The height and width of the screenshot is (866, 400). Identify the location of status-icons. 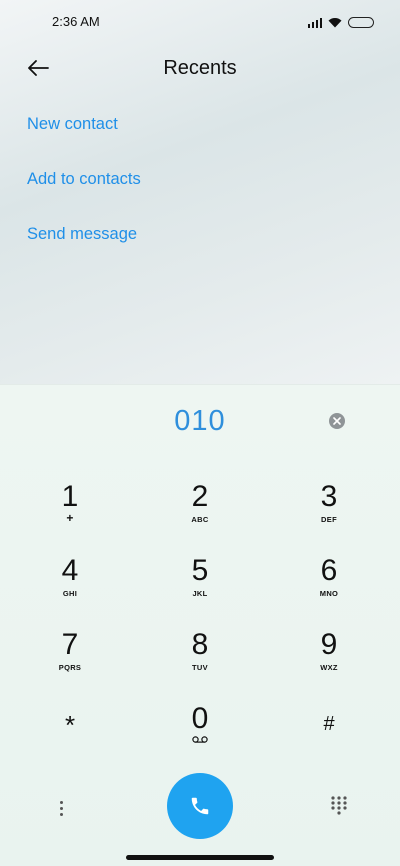
(340, 22).